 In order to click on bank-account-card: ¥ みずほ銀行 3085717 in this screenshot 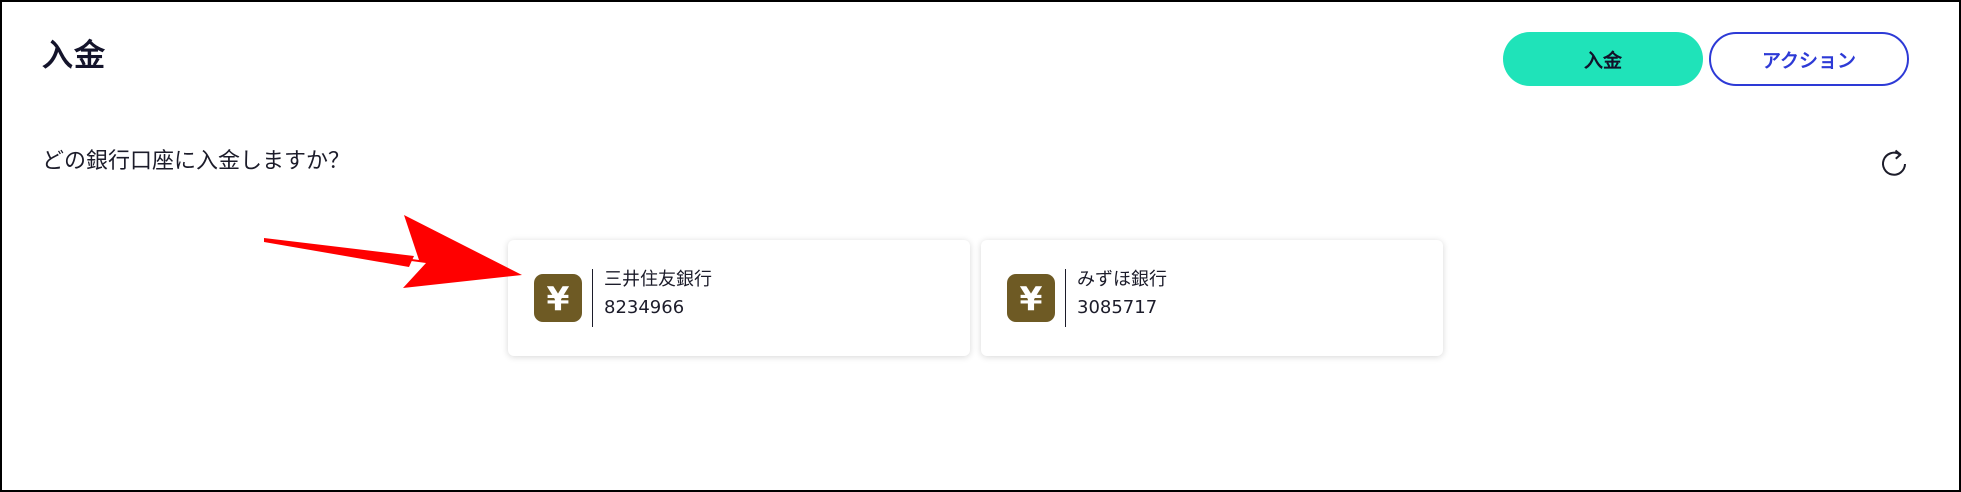, I will do `click(1212, 298)`.